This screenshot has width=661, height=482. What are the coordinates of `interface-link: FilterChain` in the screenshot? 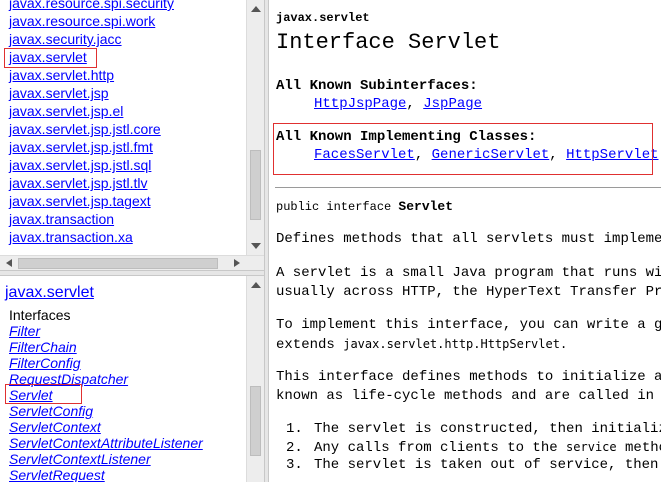 It's located at (43, 347).